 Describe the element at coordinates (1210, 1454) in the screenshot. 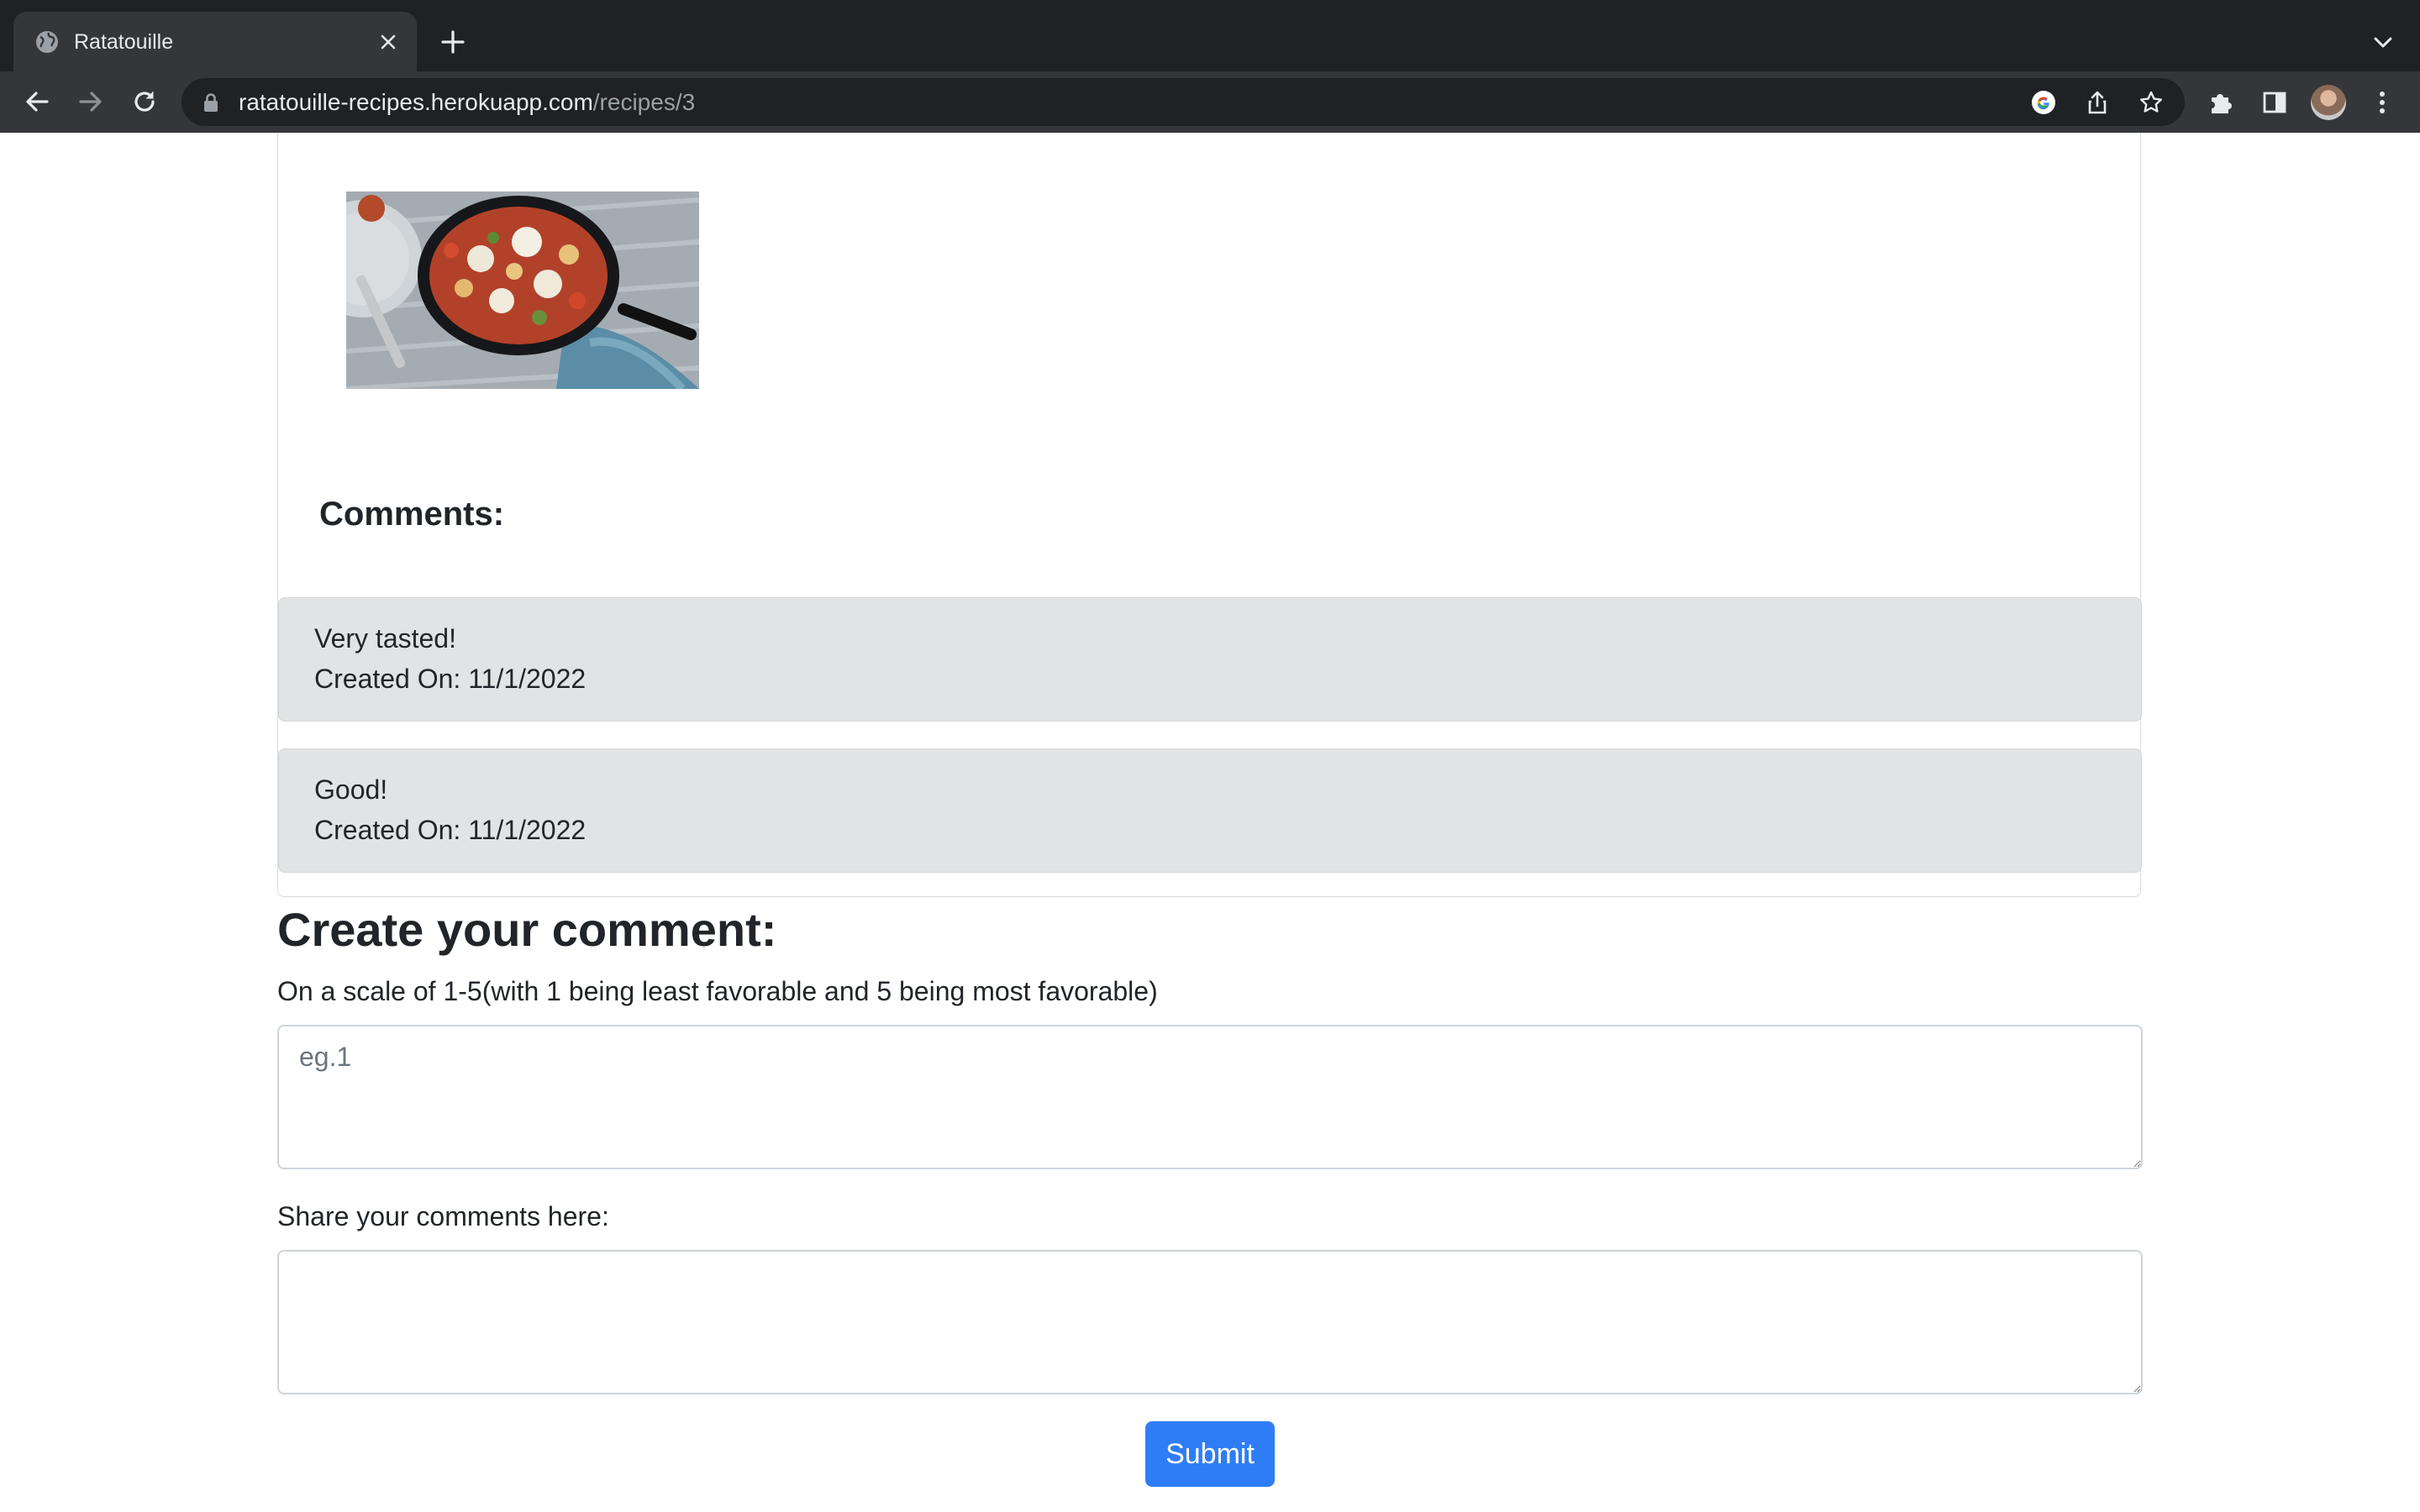

I see `submit-button: Submit` at that location.